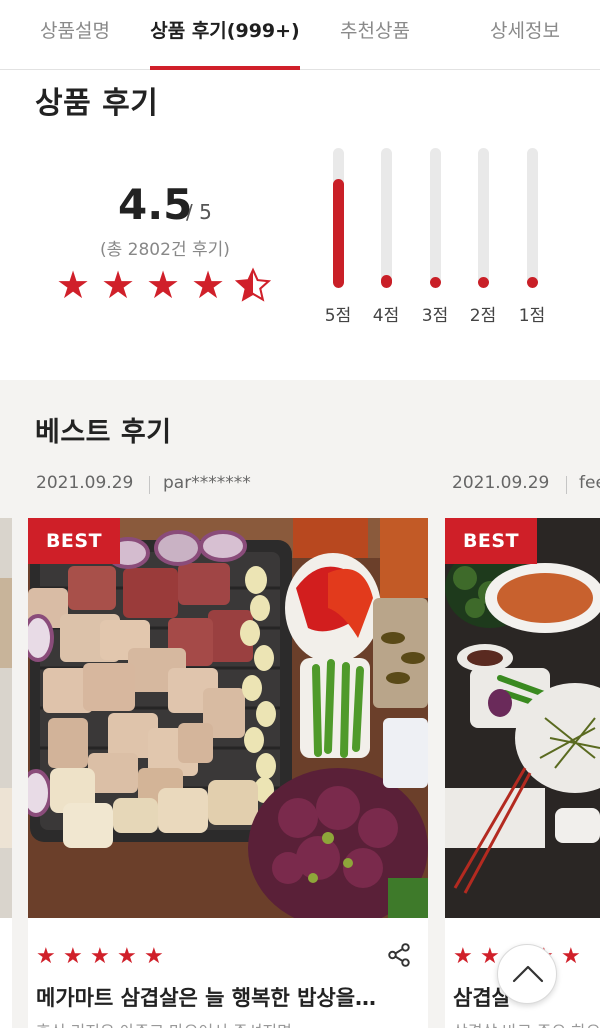  What do you see at coordinates (589, 483) in the screenshot?
I see `review-author: fee` at bounding box center [589, 483].